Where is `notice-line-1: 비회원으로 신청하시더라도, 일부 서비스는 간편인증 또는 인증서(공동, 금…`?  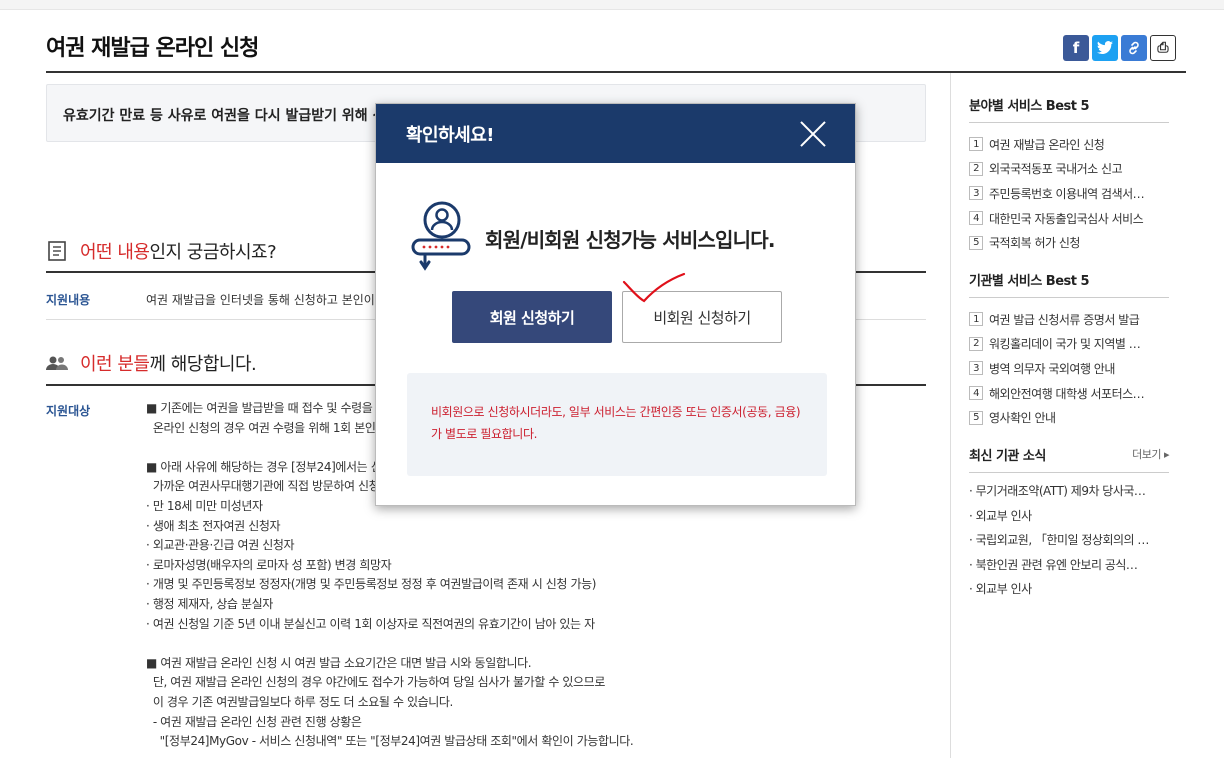
notice-line-1: 비회원으로 신청하시더라도, 일부 서비스는 간편인증 또는 인증서(공동, 금… is located at coordinates (616, 412).